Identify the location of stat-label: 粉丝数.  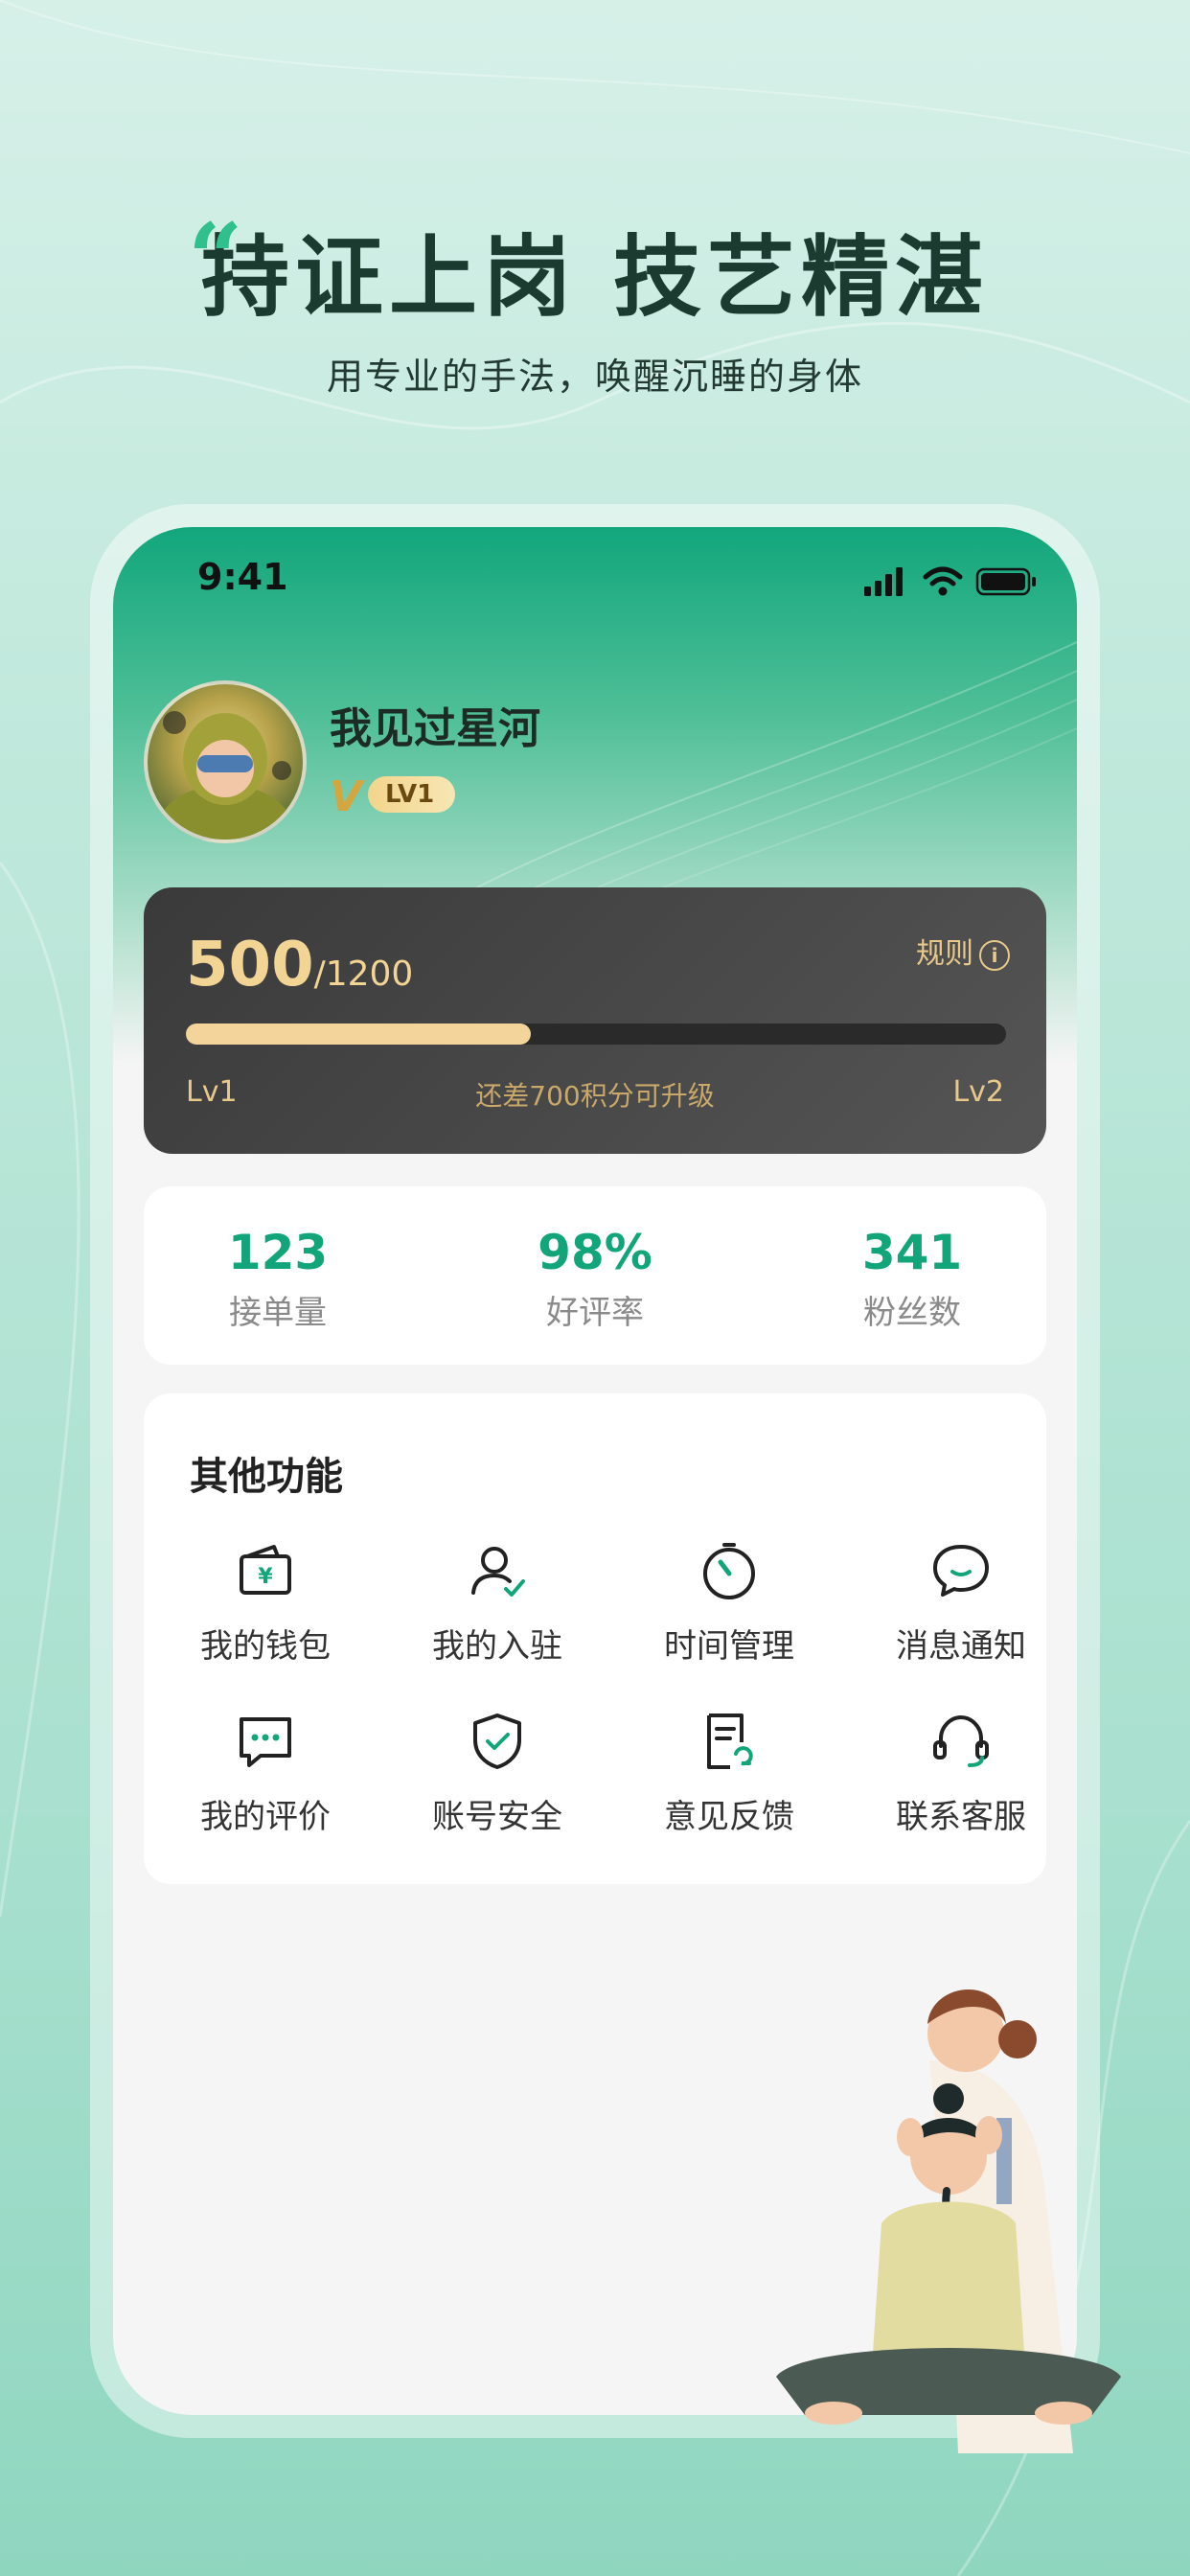
(912, 1313).